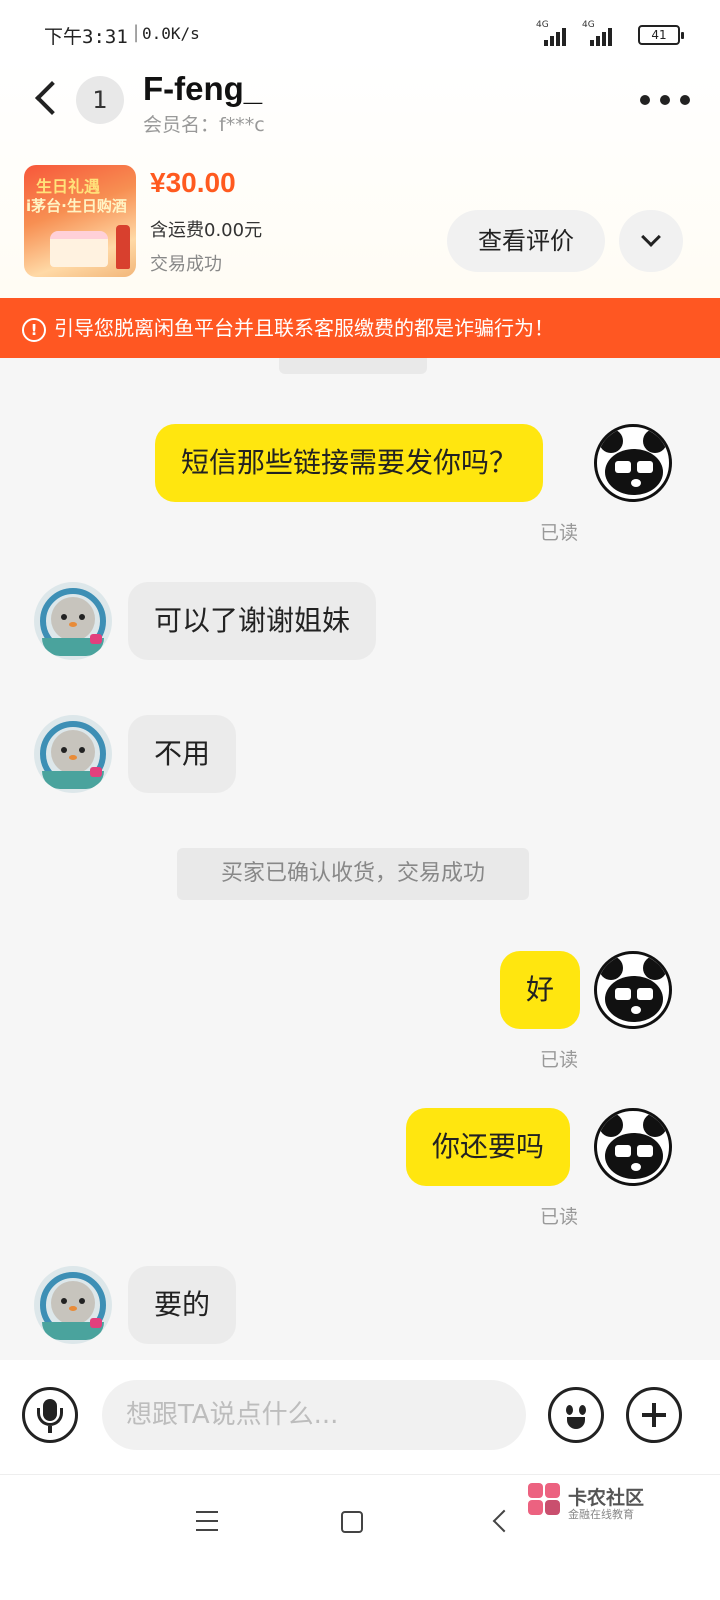 This screenshot has height=1600, width=720. Describe the element at coordinates (654, 1415) in the screenshot. I see `add-button` at that location.